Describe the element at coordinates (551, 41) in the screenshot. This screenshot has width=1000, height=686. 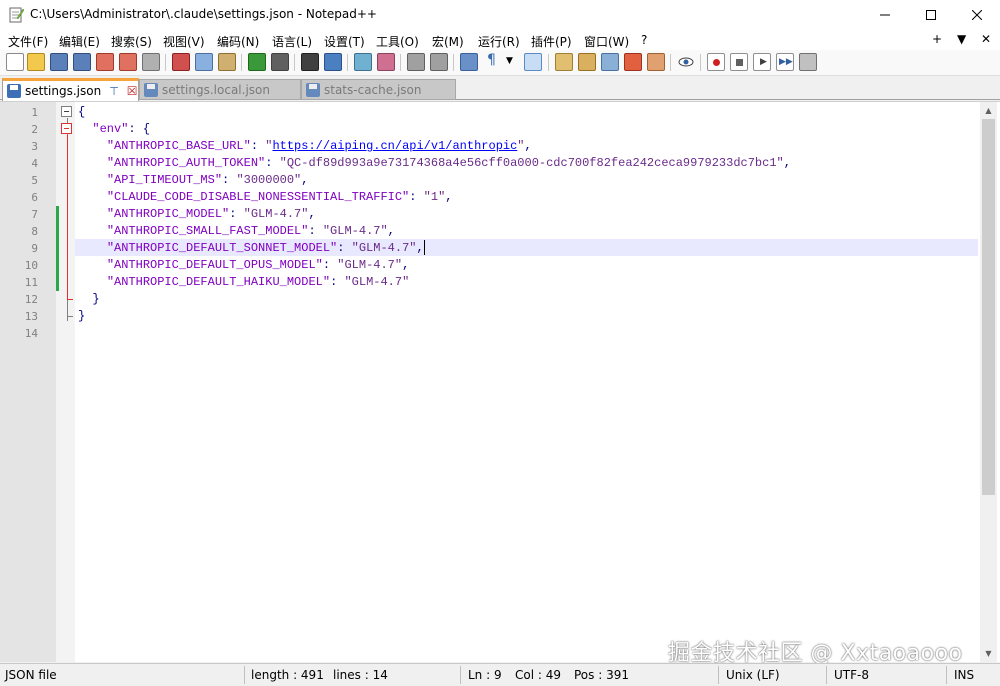
I see `menu-plugins: 插件(P)` at that location.